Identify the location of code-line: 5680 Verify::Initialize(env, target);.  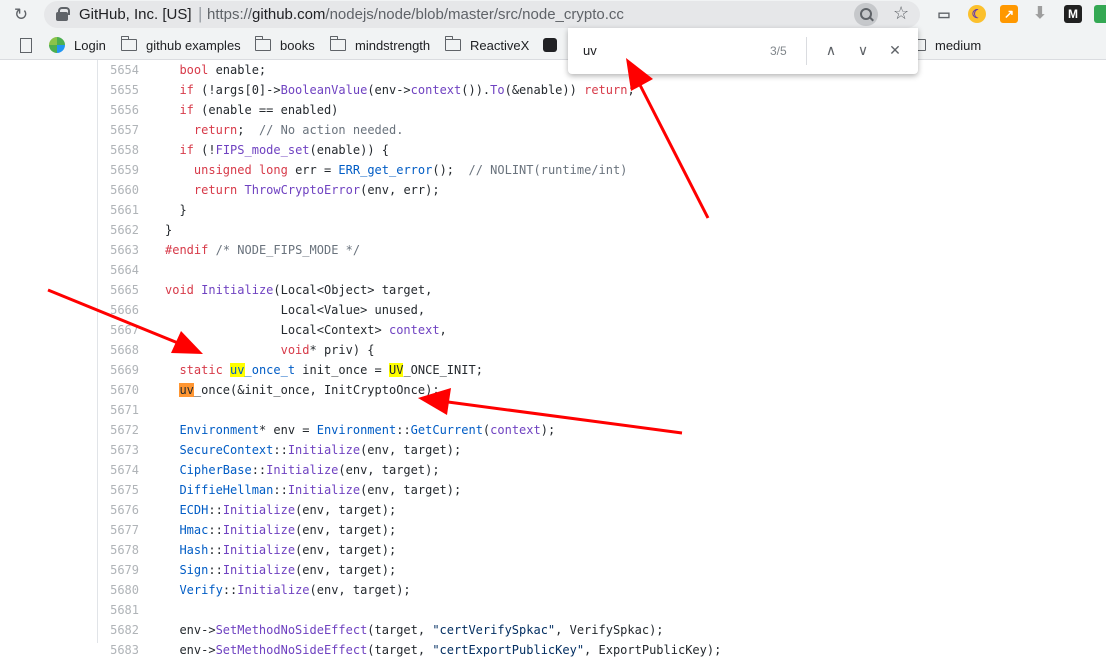
(602, 590).